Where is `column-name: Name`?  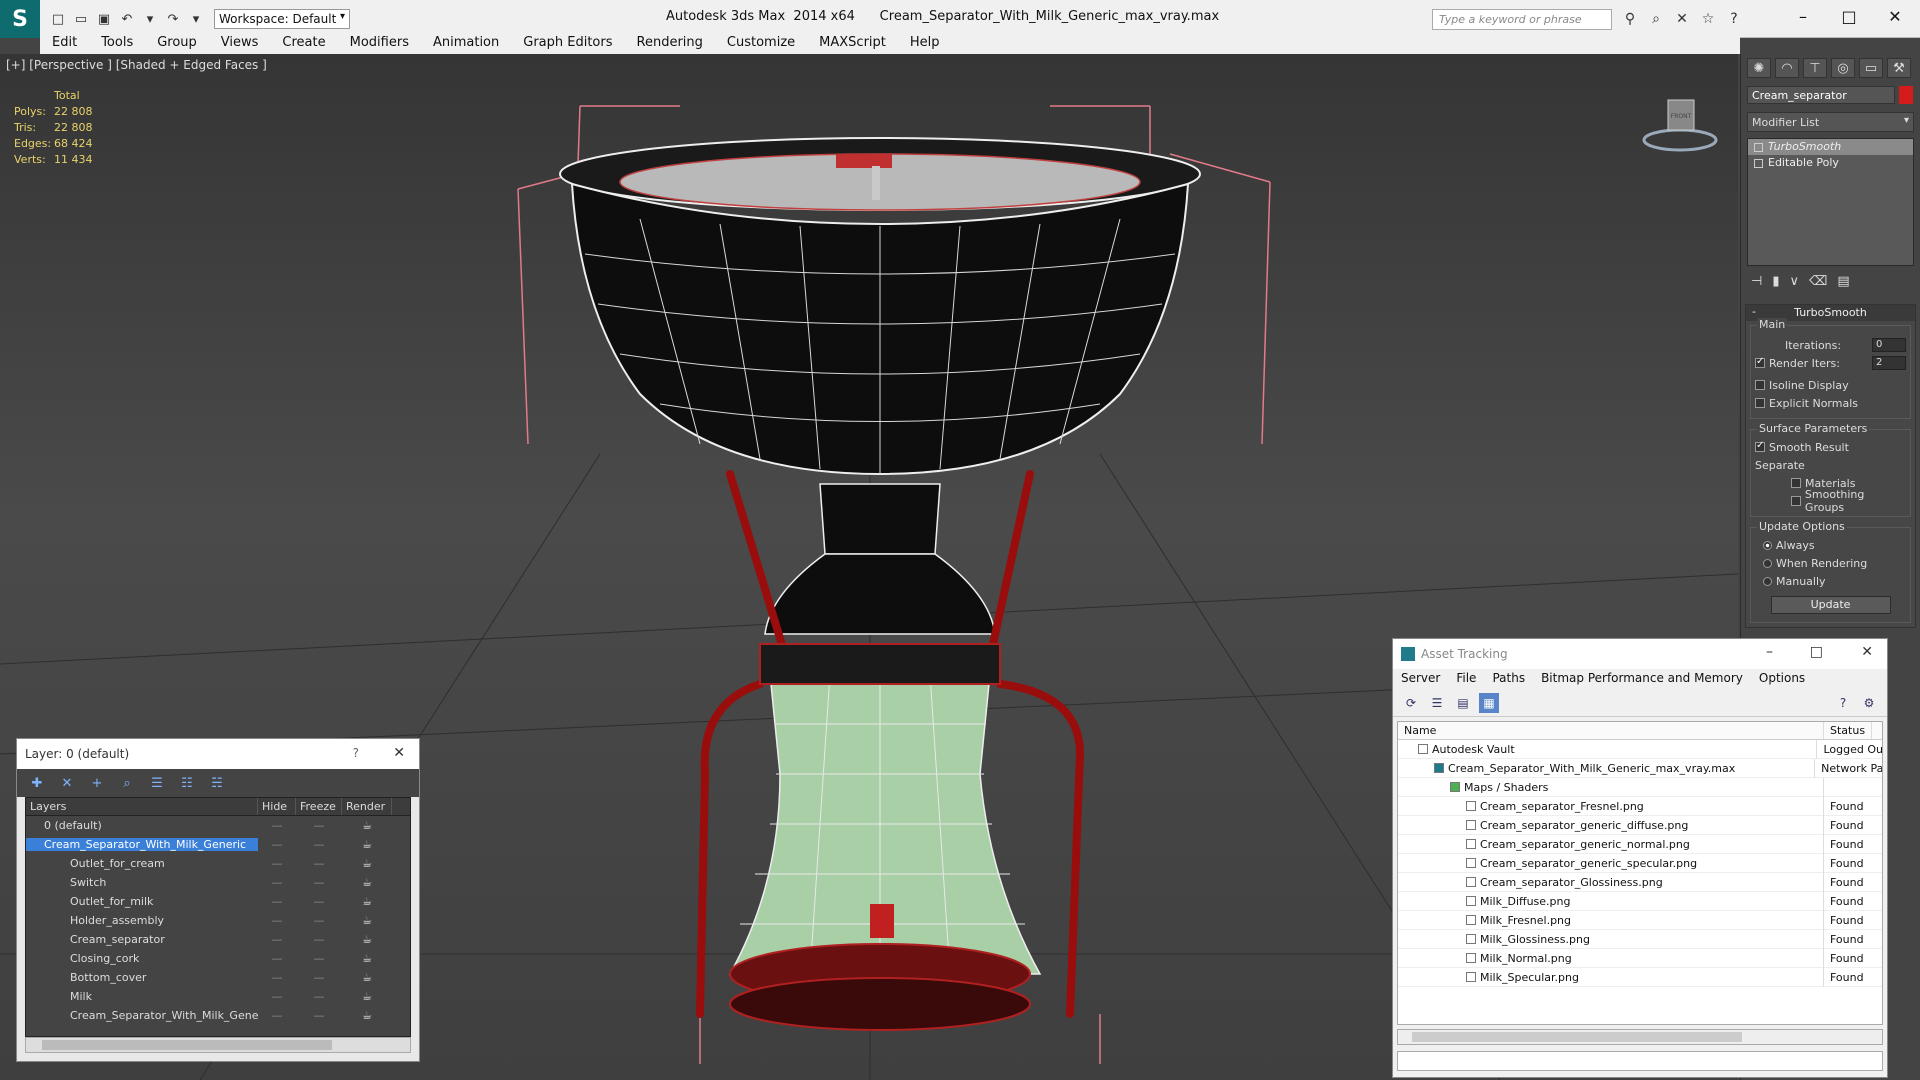 column-name: Name is located at coordinates (1611, 730).